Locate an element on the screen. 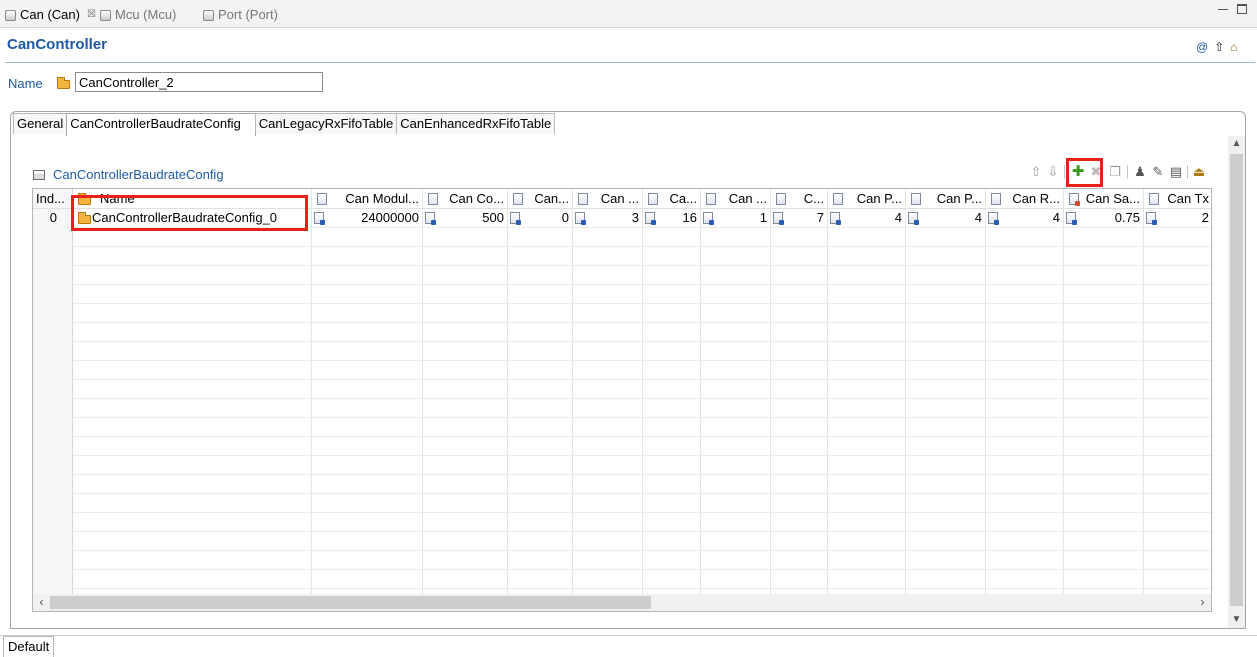 Image resolution: width=1257 pixels, height=657 pixels. editor-tab-label: Mcu (Mcu) is located at coordinates (146, 14).